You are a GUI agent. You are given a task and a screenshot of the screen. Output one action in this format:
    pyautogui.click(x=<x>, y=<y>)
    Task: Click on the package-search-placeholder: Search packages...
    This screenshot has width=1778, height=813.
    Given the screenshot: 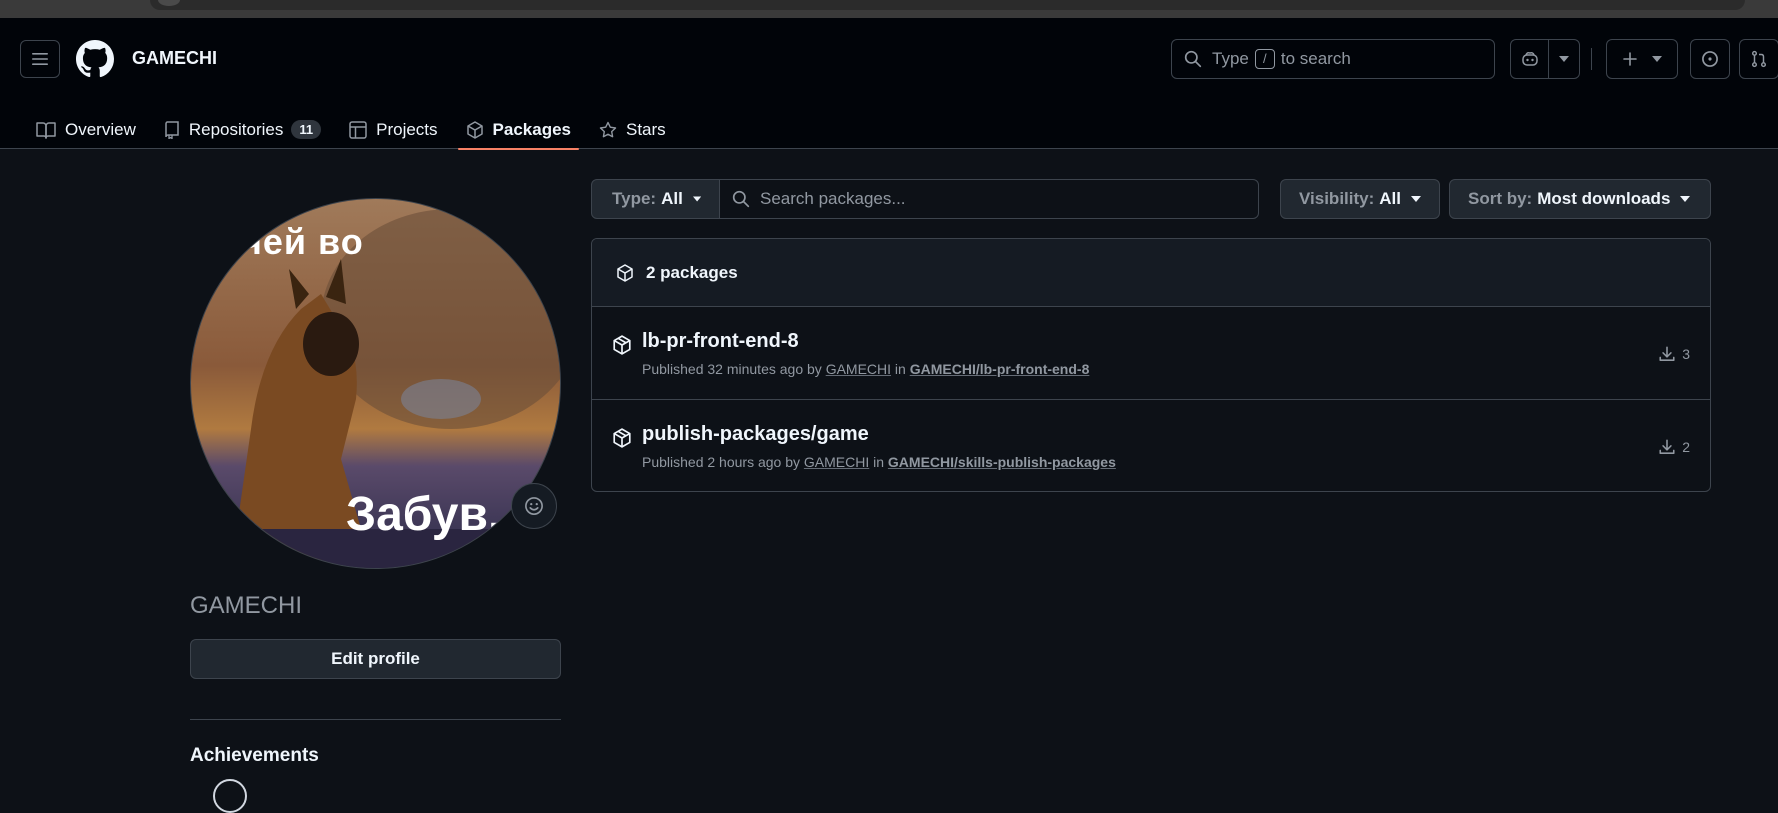 What is the action you would take?
    pyautogui.click(x=833, y=198)
    